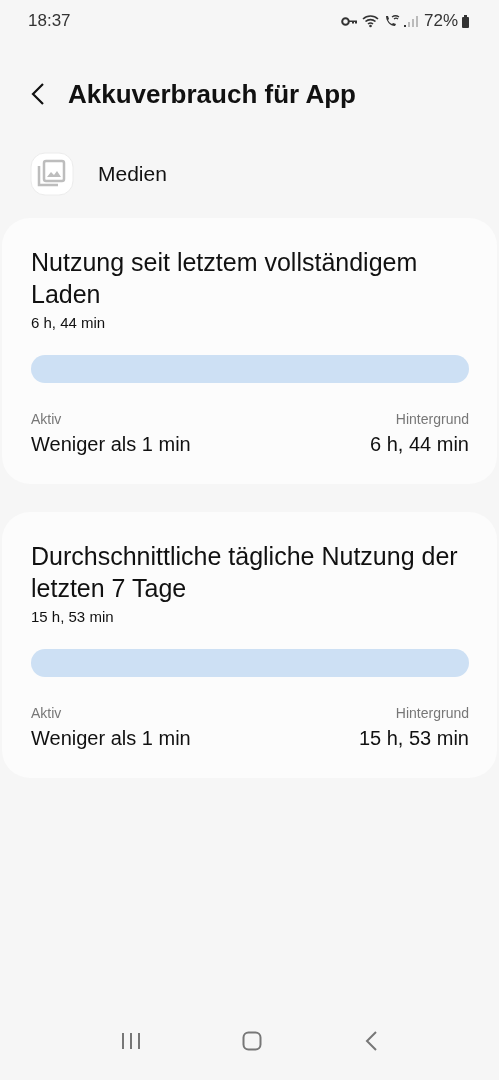  I want to click on gallery-icon, so click(52, 174).